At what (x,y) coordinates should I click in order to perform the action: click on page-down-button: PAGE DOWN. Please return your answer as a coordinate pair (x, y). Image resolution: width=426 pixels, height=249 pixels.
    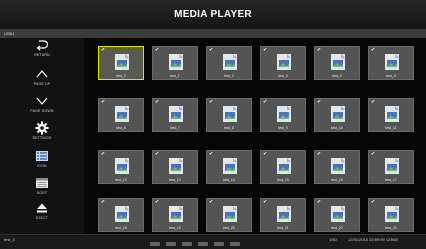
    Looking at the image, I should click on (42, 105).